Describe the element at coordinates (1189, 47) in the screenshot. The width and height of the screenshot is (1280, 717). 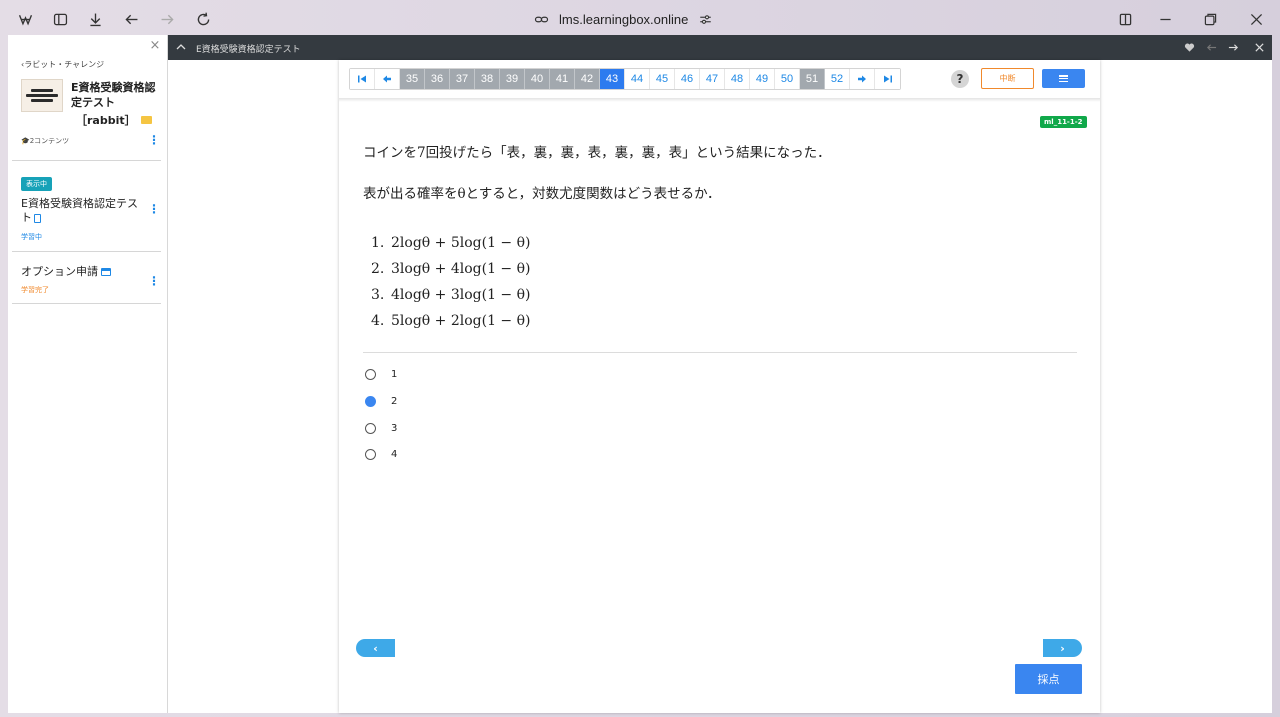
I see `favorite-heart-icon` at that location.